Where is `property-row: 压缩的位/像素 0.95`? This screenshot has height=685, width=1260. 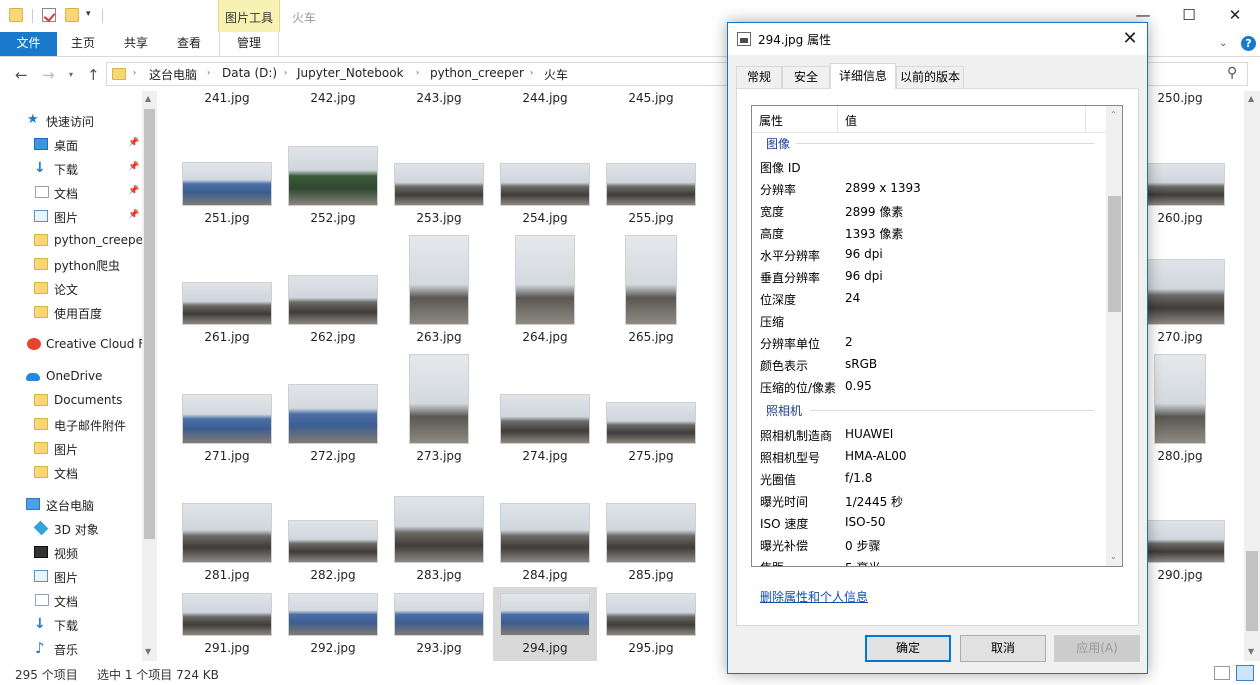 property-row: 压缩的位/像素 0.95 is located at coordinates (929, 386).